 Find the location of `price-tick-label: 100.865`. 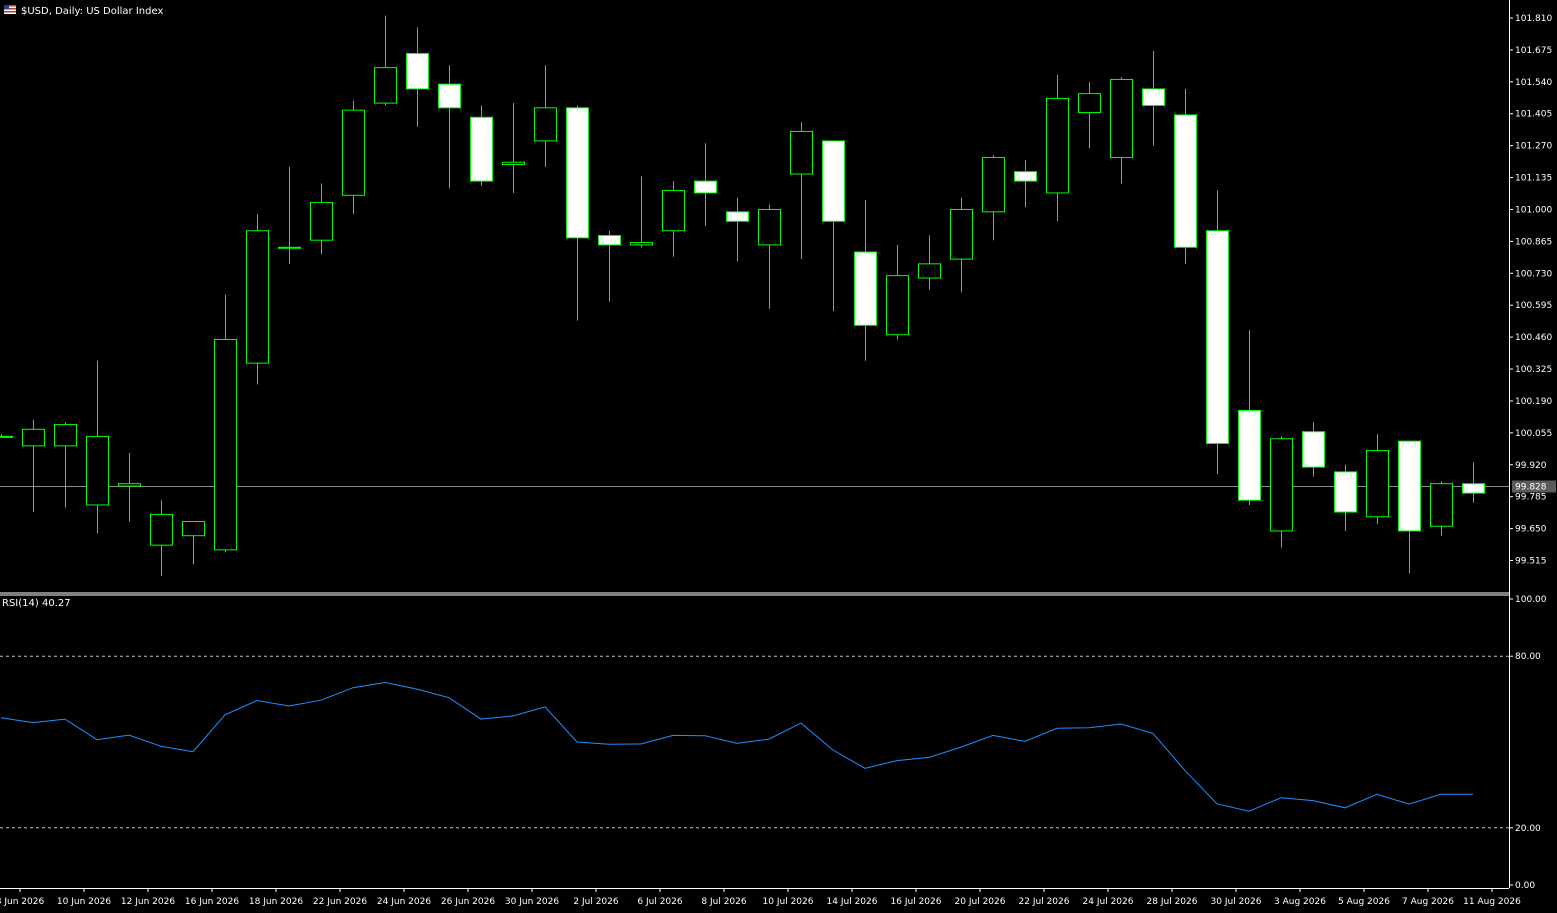

price-tick-label: 100.865 is located at coordinates (1533, 242).